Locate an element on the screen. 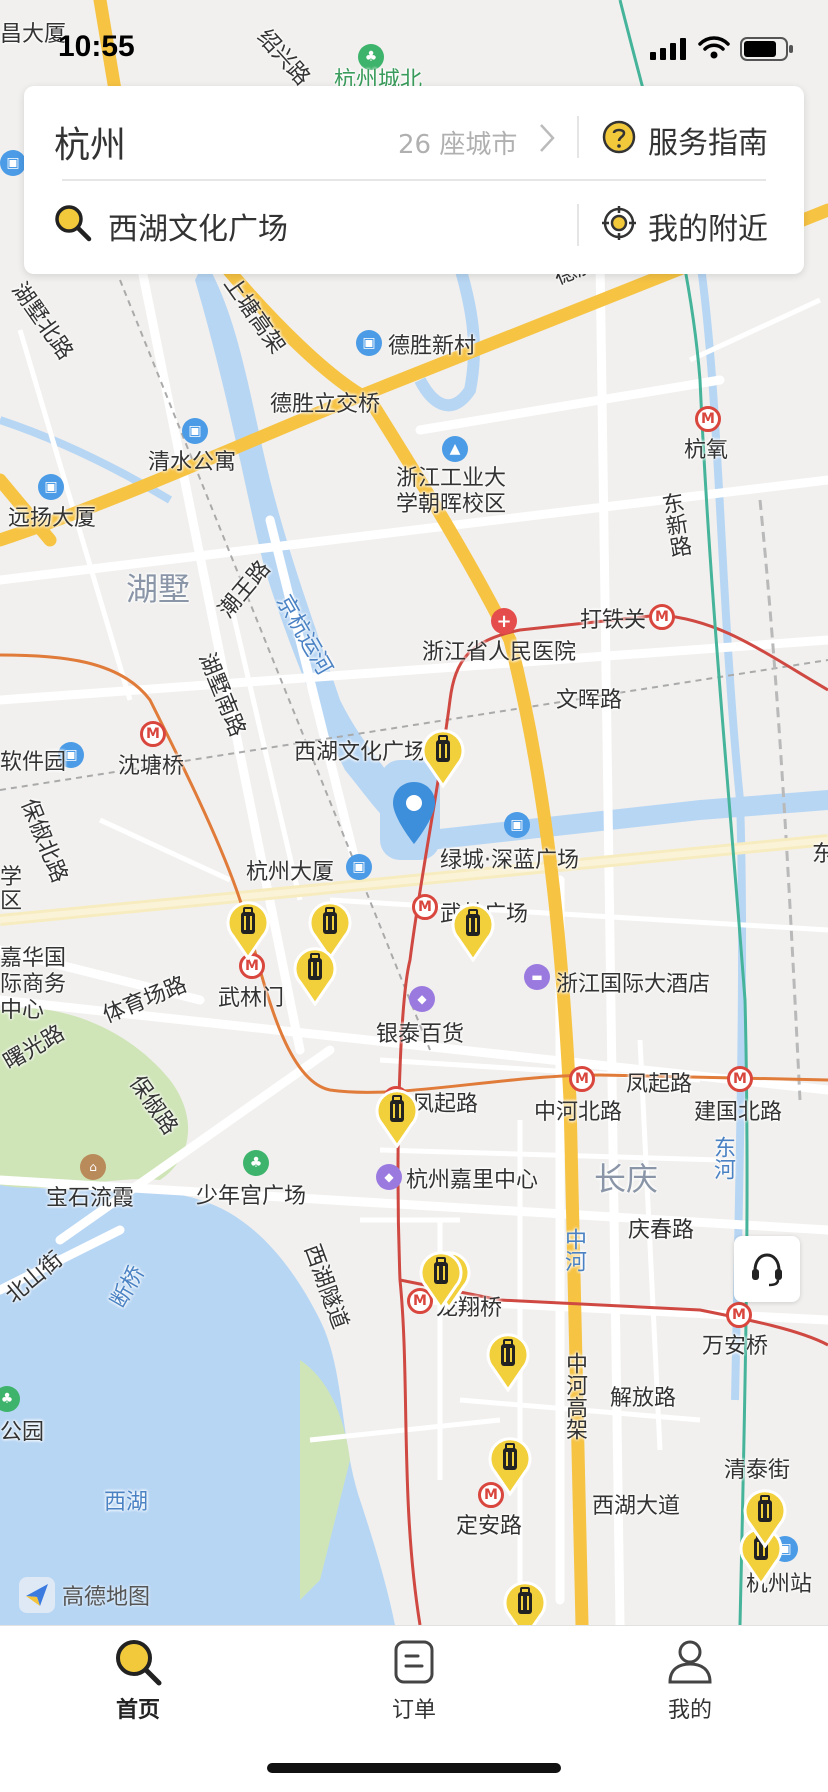  amap-logo-icon is located at coordinates (37, 1595).